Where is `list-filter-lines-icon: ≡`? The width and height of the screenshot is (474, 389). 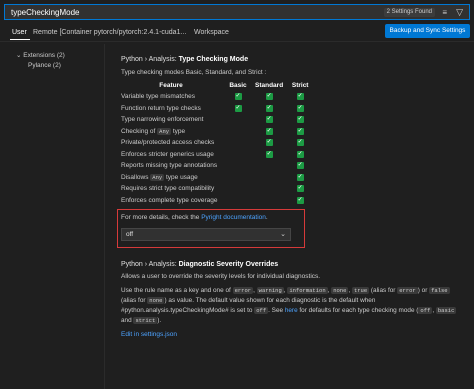 list-filter-lines-icon: ≡ is located at coordinates (444, 12).